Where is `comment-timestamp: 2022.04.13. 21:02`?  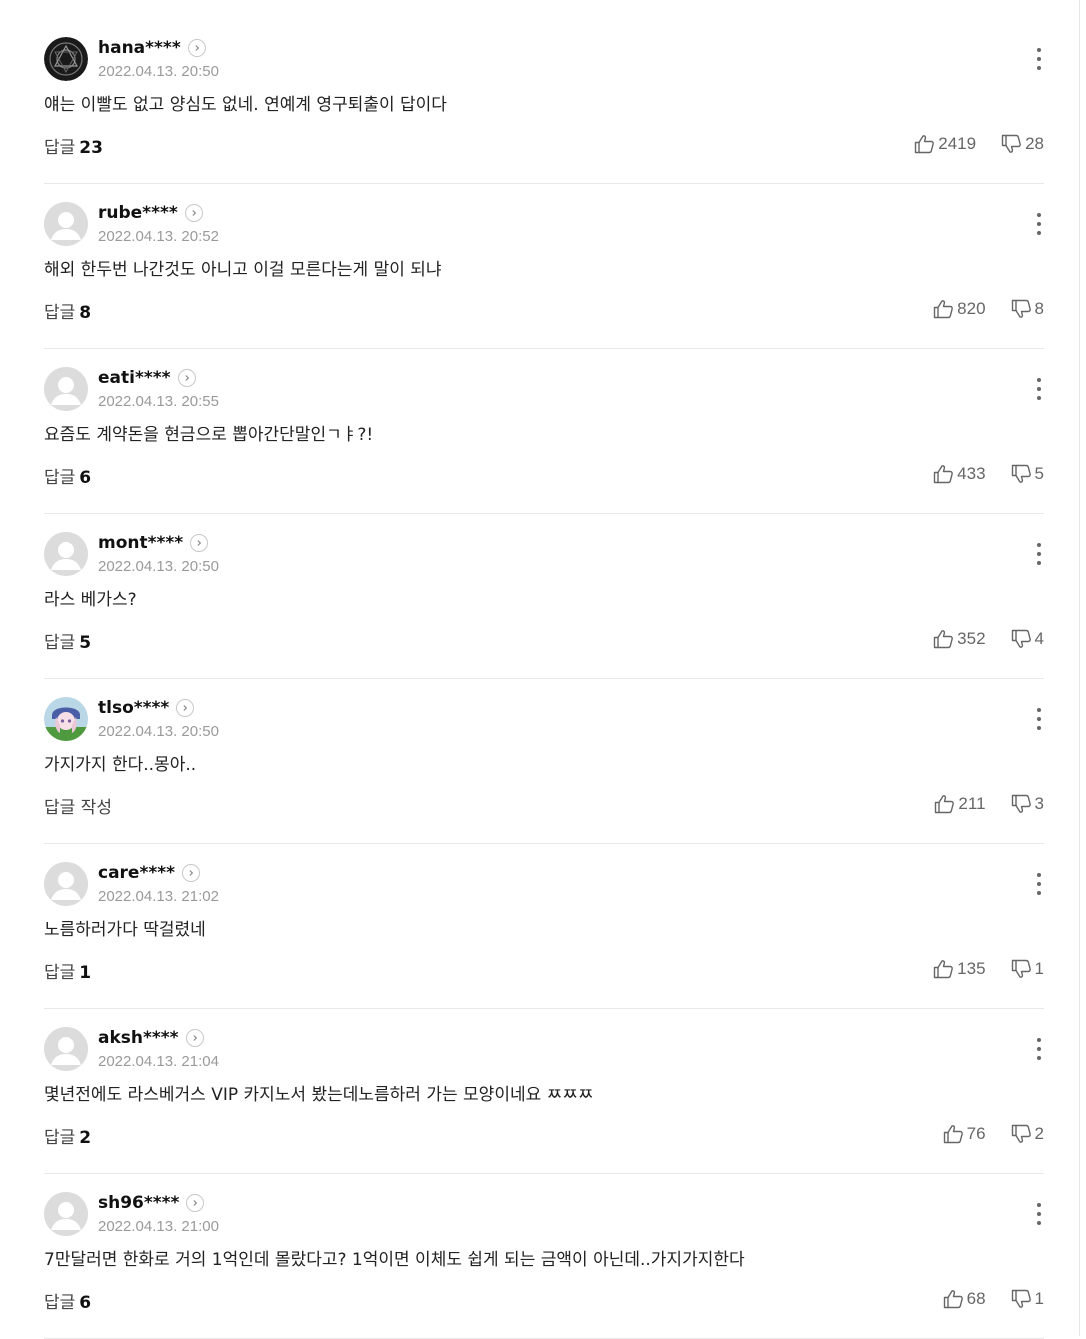 comment-timestamp: 2022.04.13. 21:02 is located at coordinates (158, 896).